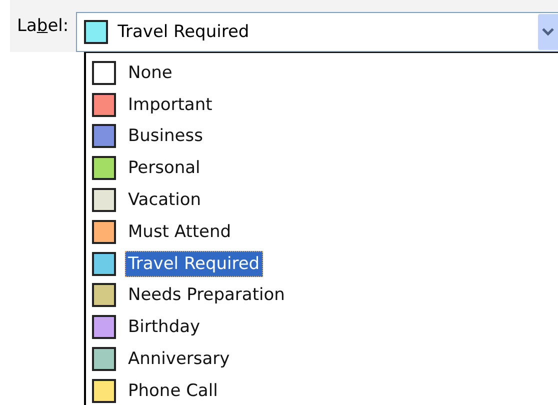 The height and width of the screenshot is (405, 558). I want to click on label-option: Must Attend, so click(322, 232).